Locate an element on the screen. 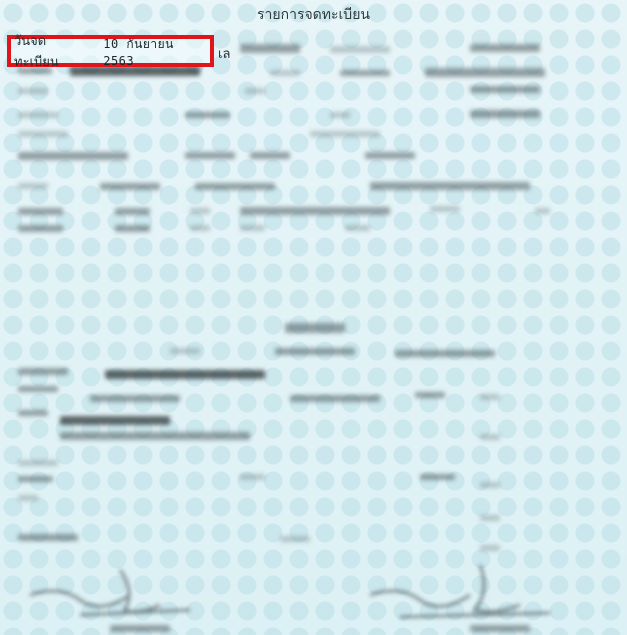 The height and width of the screenshot is (635, 627). left-signature is located at coordinates (110, 593).